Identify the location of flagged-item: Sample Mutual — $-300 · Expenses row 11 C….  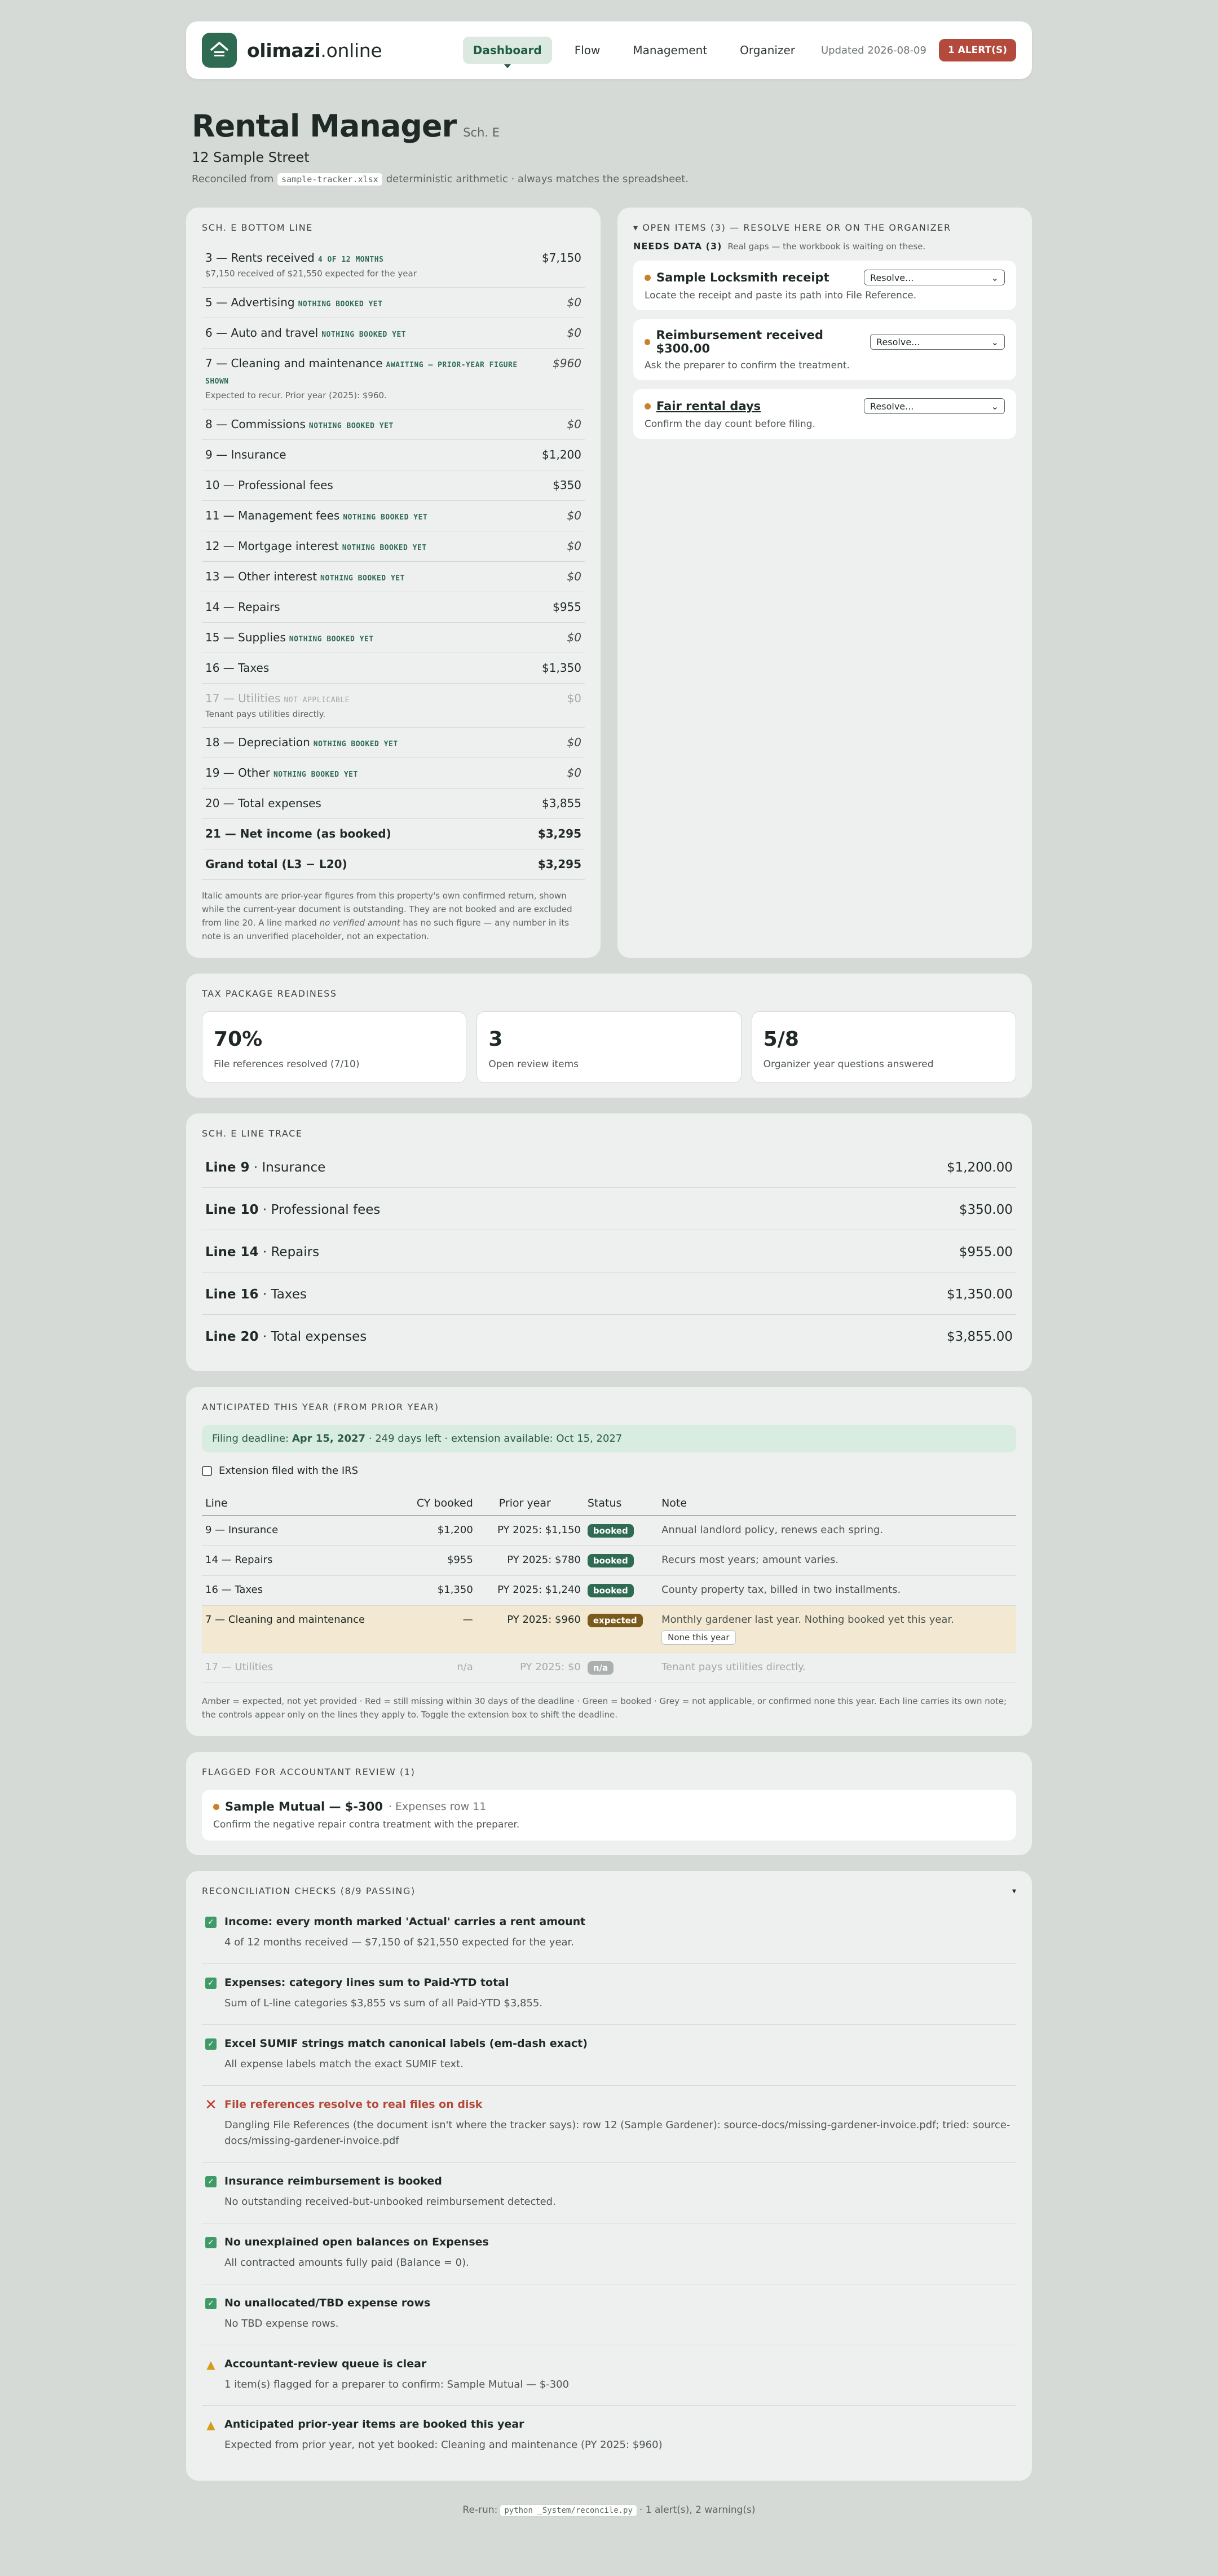
(609, 1816).